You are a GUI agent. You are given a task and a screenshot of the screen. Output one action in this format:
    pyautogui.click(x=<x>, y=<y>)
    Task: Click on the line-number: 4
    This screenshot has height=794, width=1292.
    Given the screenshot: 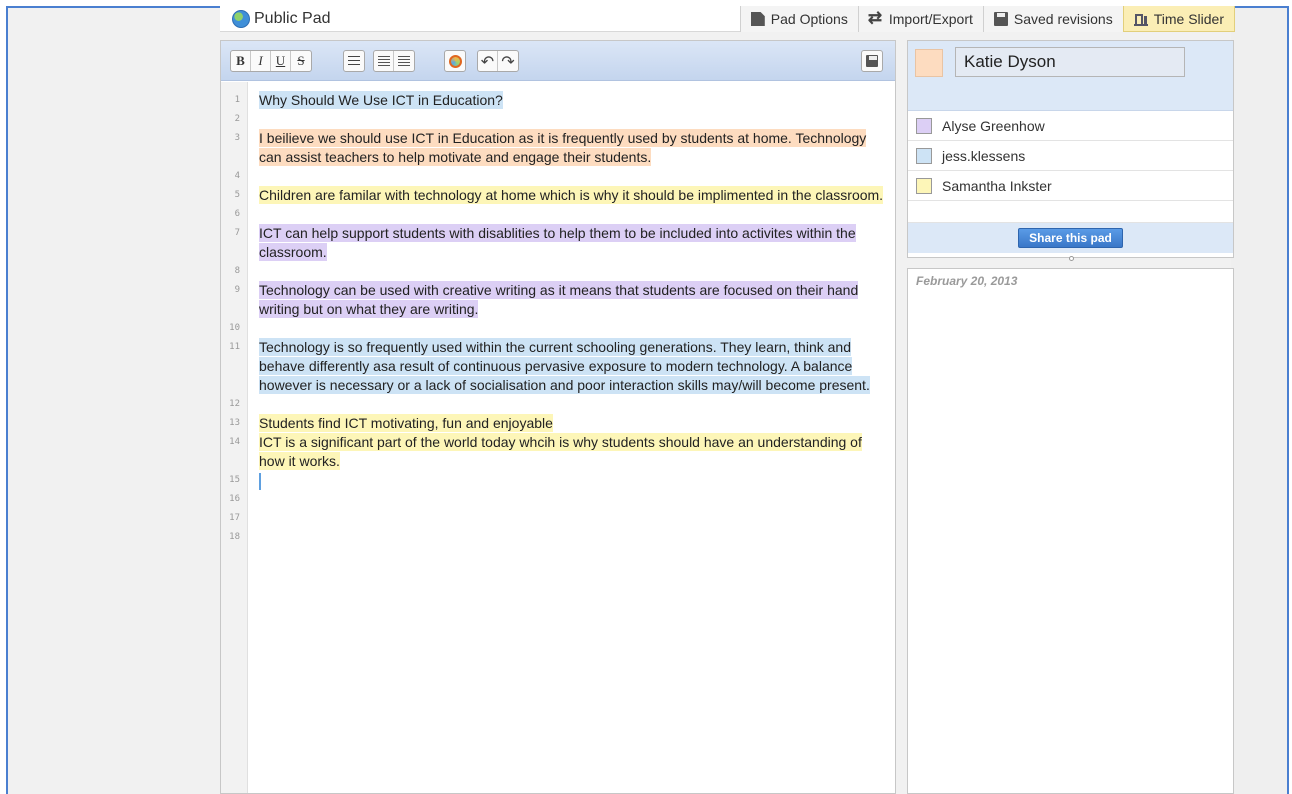 What is the action you would take?
    pyautogui.click(x=237, y=176)
    